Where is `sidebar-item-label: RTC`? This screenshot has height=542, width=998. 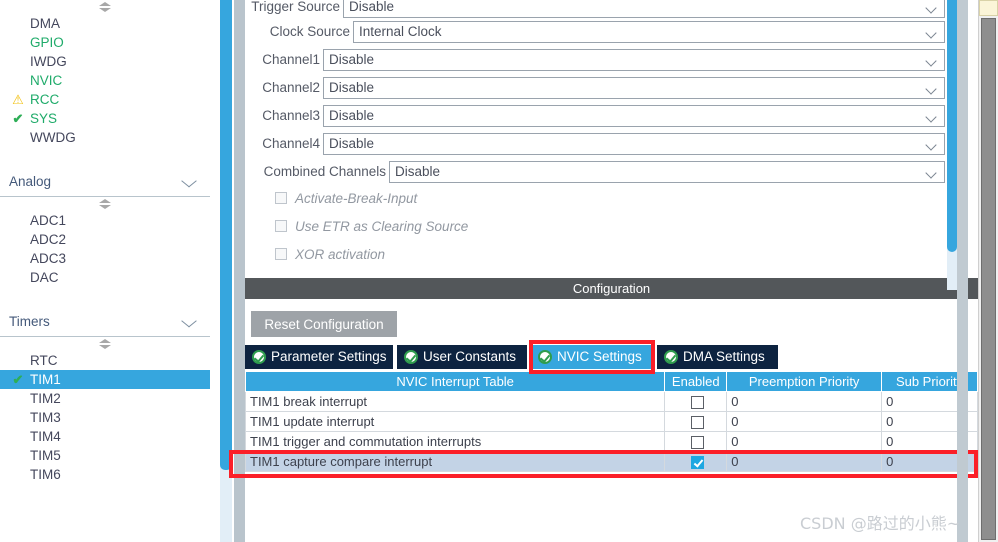
sidebar-item-label: RTC is located at coordinates (44, 360).